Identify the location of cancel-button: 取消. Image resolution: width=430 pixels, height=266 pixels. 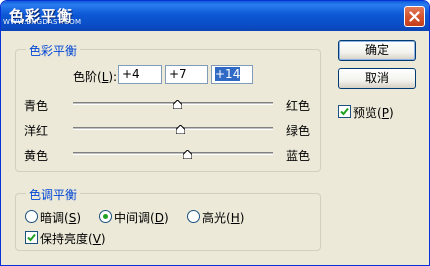
(377, 78).